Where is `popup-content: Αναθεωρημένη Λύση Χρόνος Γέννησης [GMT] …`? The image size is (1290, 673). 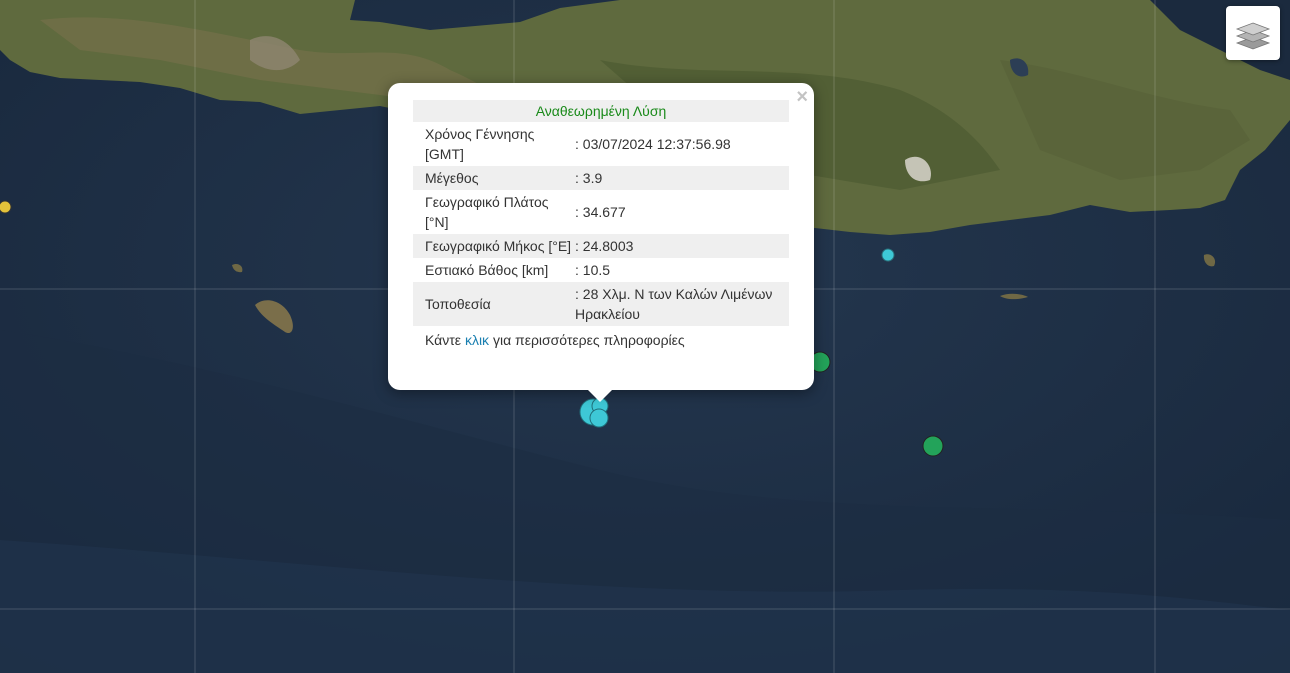 popup-content: Αναθεωρημένη Λύση Χρόνος Γέννησης [GMT] … is located at coordinates (601, 224).